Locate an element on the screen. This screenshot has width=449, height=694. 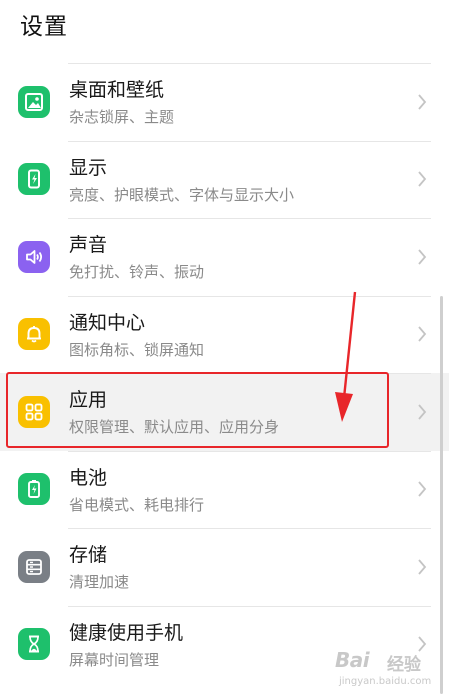
settings-item-sound: 声音 免打扰、铃声、振动 is located at coordinates (224, 257).